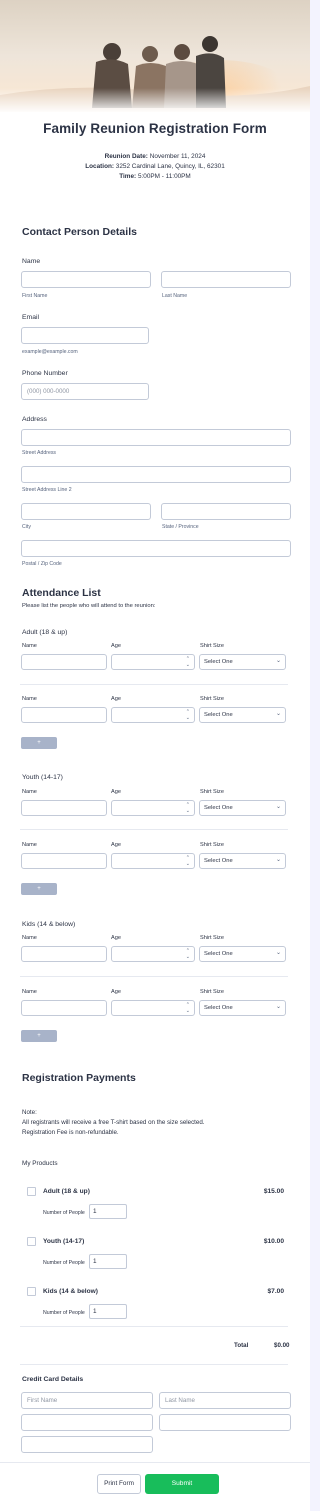 This screenshot has height=1511, width=320. I want to click on adult-row1-age-input: ⌃ ⌄, so click(153, 662).